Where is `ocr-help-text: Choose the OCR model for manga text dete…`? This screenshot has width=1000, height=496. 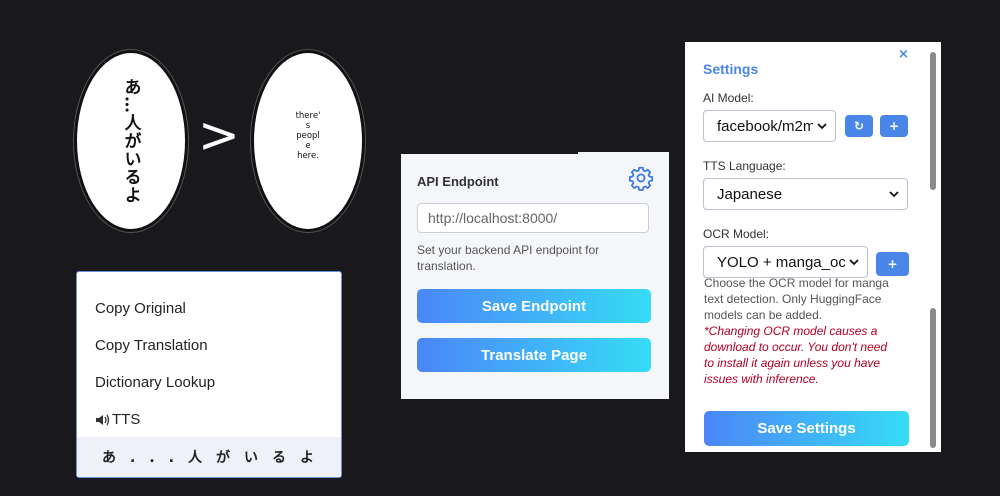 ocr-help-text: Choose the OCR model for manga text dete… is located at coordinates (796, 299).